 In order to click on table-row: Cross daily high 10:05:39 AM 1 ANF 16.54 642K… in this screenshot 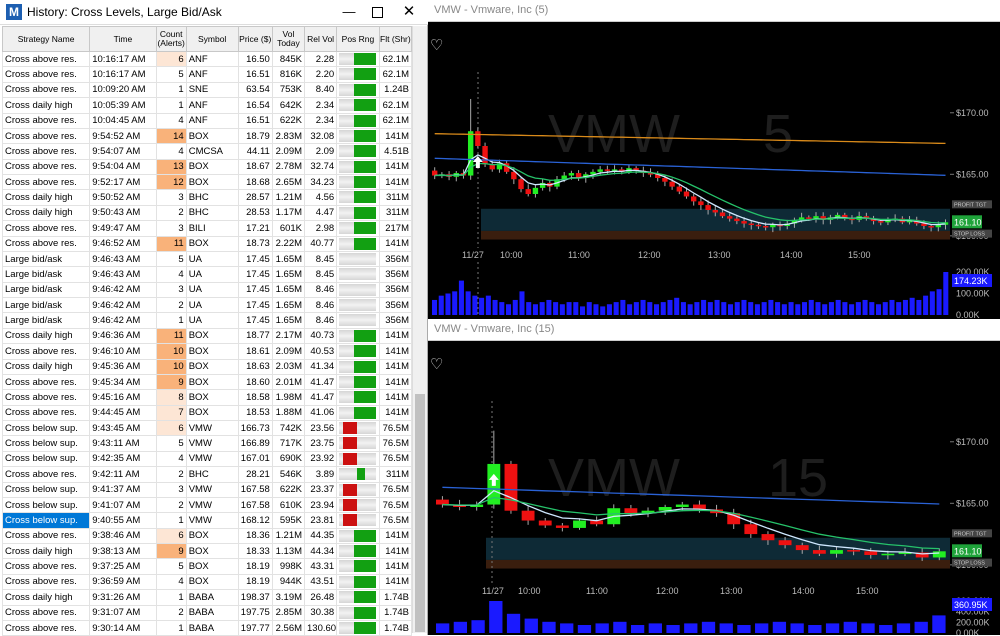, I will do `click(207, 105)`.